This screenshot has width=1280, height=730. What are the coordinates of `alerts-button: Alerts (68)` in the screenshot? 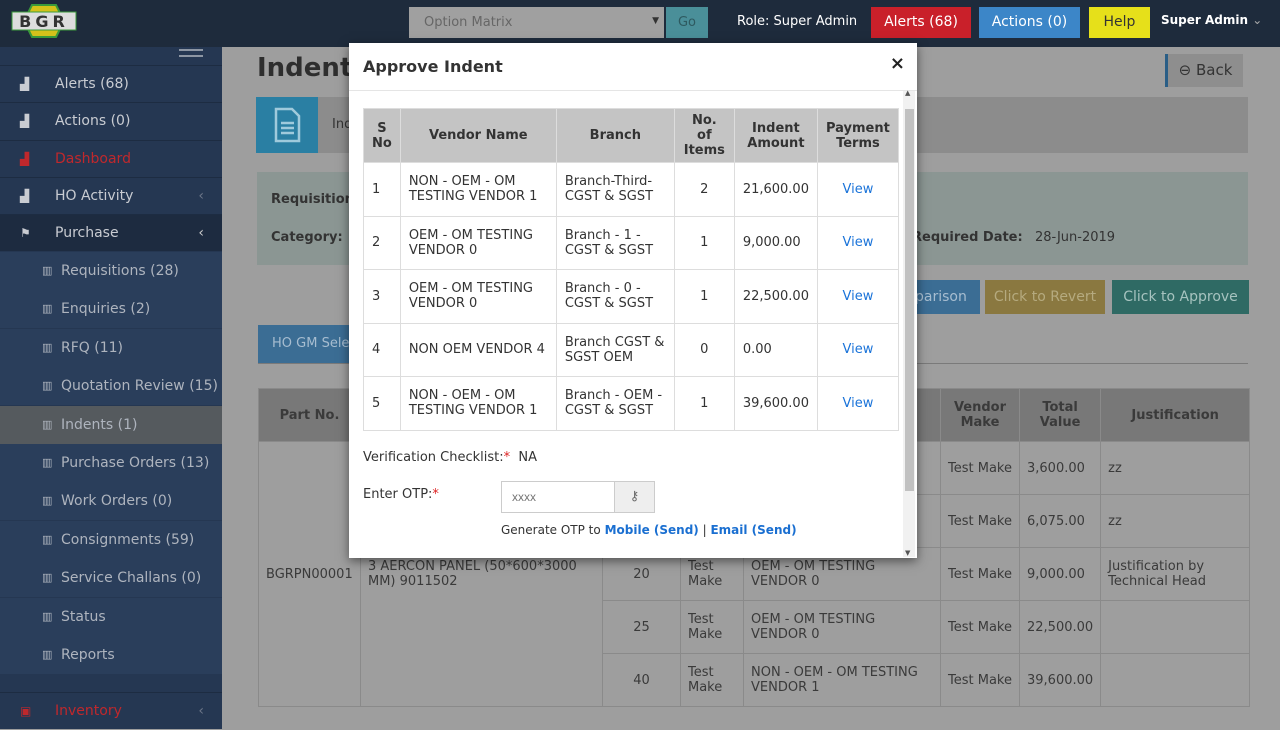 It's located at (921, 22).